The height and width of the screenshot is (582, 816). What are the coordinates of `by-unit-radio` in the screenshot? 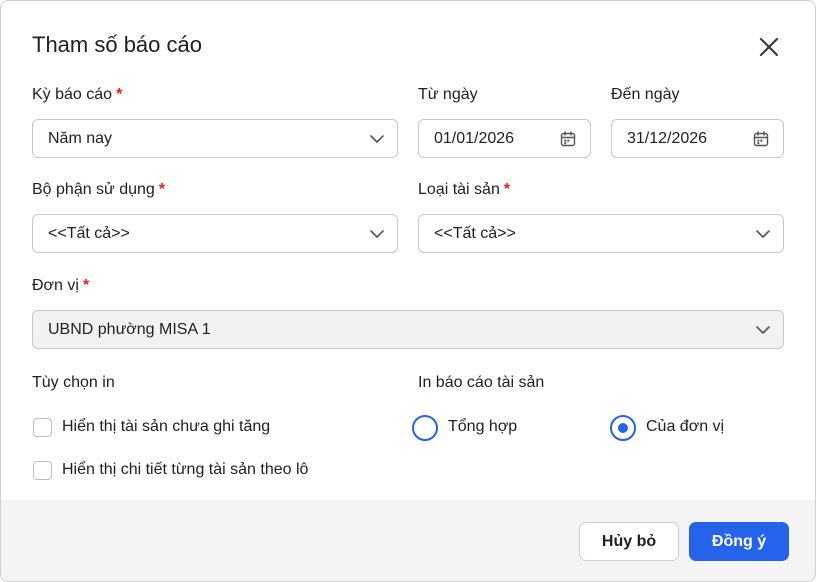 It's located at (623, 428).